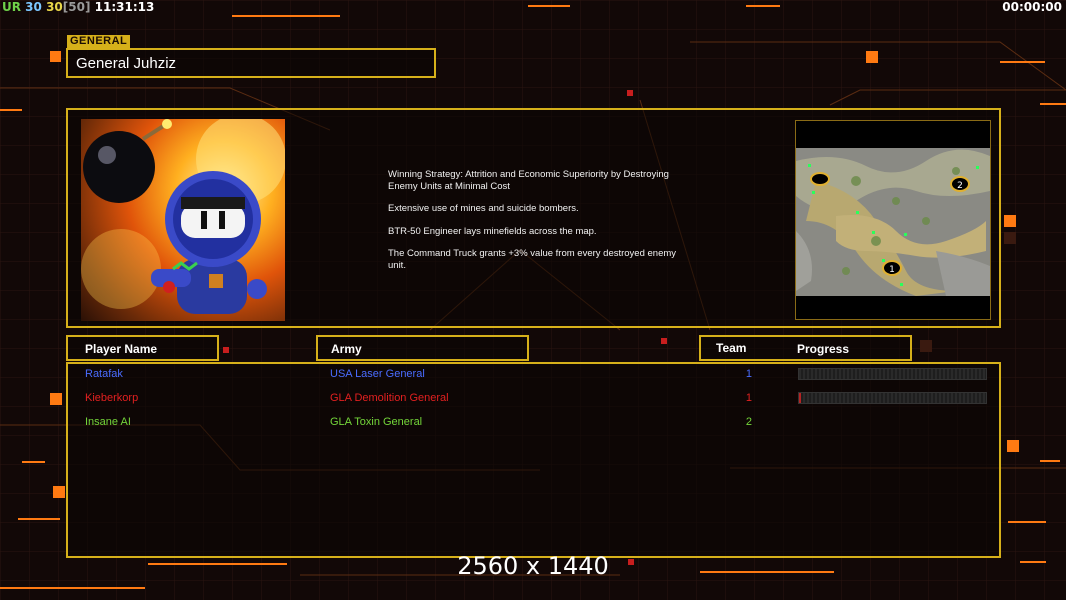 This screenshot has width=1066, height=600. What do you see at coordinates (104, 374) in the screenshot?
I see `player-name: Ratafak` at bounding box center [104, 374].